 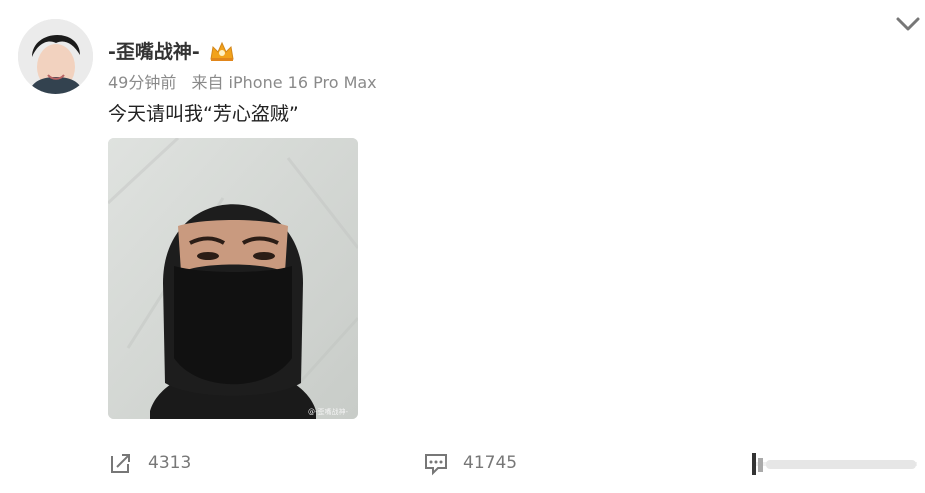 What do you see at coordinates (908, 24) in the screenshot?
I see `chevron-down-icon` at bounding box center [908, 24].